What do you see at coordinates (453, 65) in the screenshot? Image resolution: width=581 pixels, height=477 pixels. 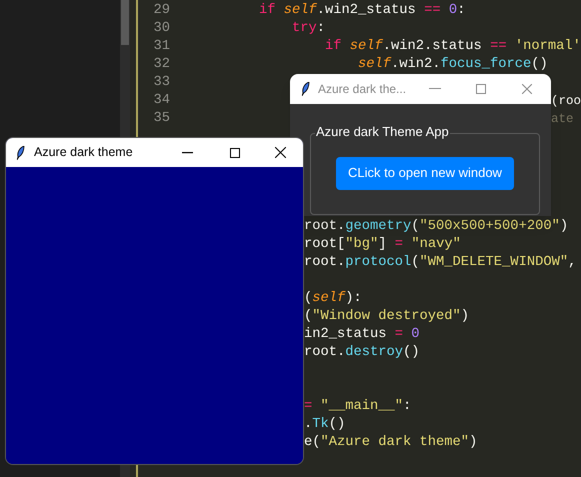 I see `code-line: self.win2.focus_force()` at bounding box center [453, 65].